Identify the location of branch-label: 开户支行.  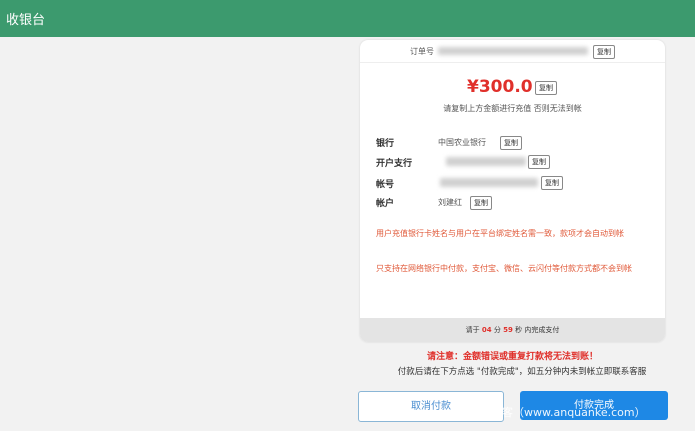
(394, 164).